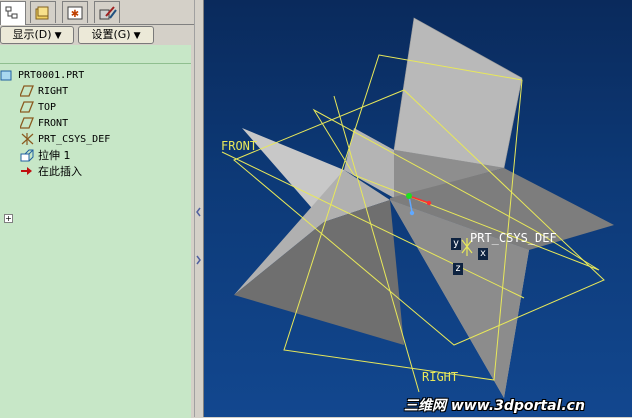 This screenshot has width=632, height=418. I want to click on model-tree-tab, so click(13, 13).